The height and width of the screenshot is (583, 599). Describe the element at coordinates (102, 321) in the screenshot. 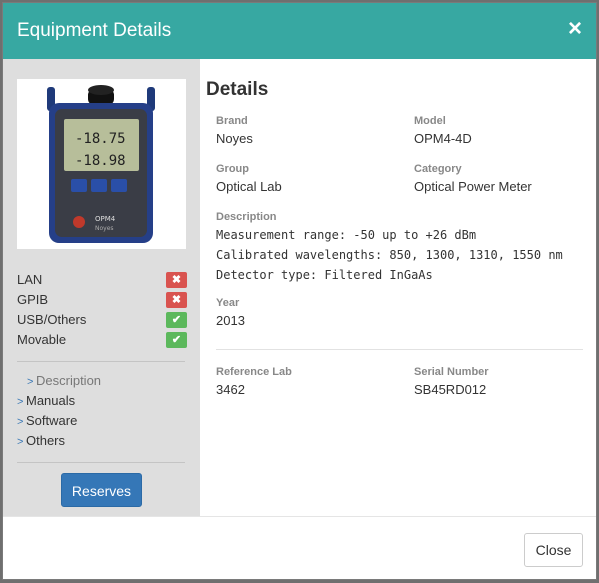

I see `feature-row-usb: USB/Others ✔` at that location.